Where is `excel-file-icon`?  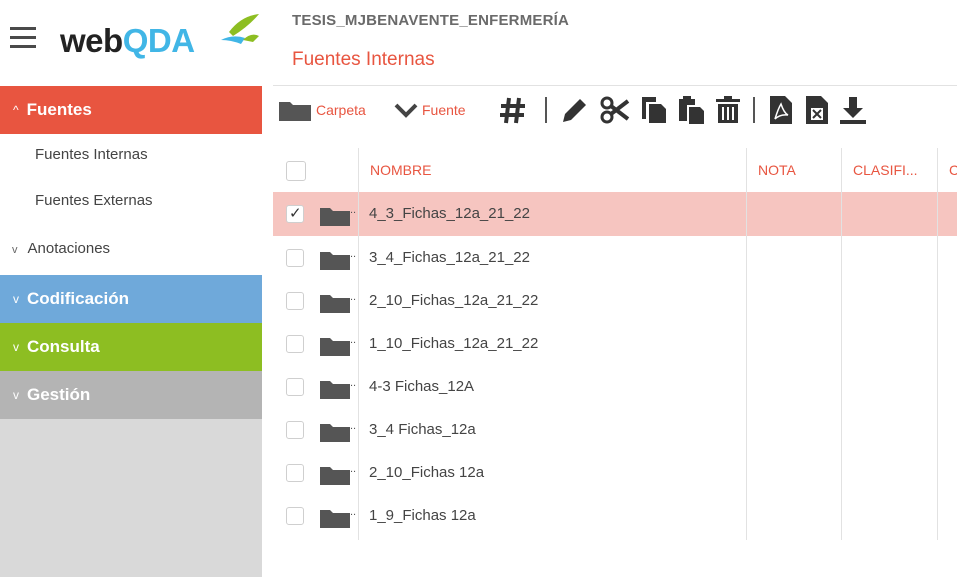 excel-file-icon is located at coordinates (817, 110).